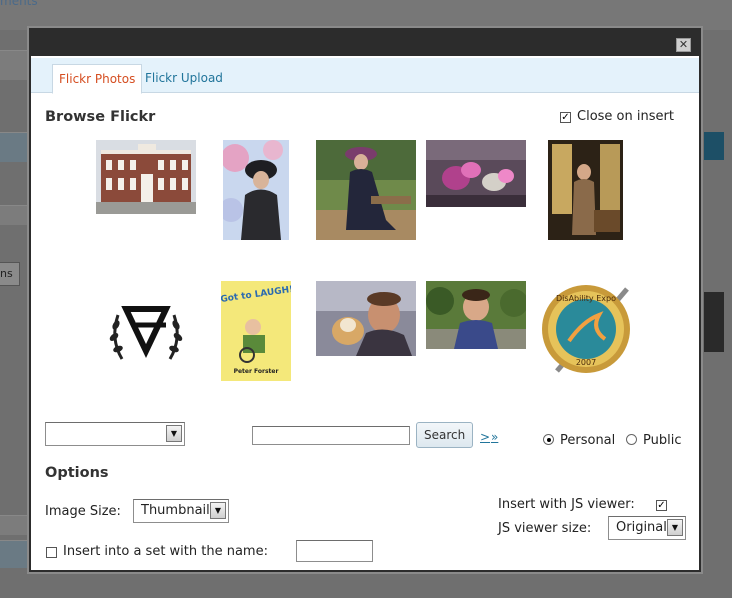 This screenshot has width=732, height=598. What do you see at coordinates (334, 551) in the screenshot?
I see `set-name-input` at bounding box center [334, 551].